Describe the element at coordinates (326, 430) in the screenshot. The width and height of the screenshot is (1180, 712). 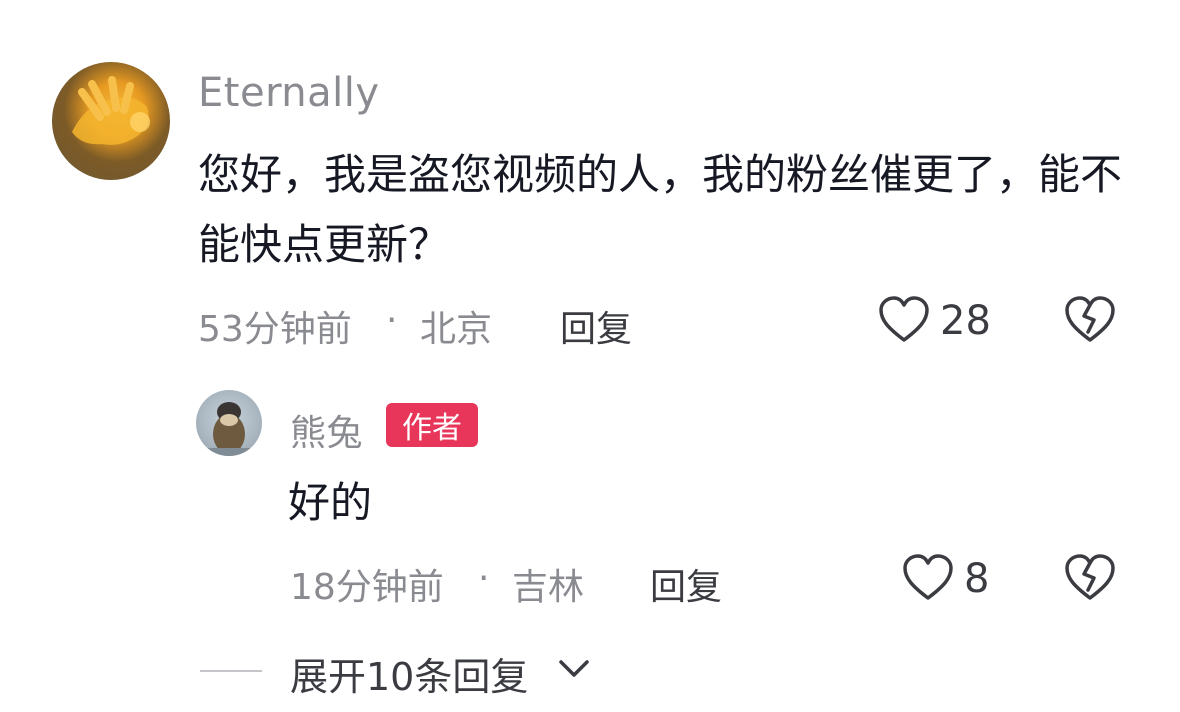
I see `reply-username: 熊兔` at that location.